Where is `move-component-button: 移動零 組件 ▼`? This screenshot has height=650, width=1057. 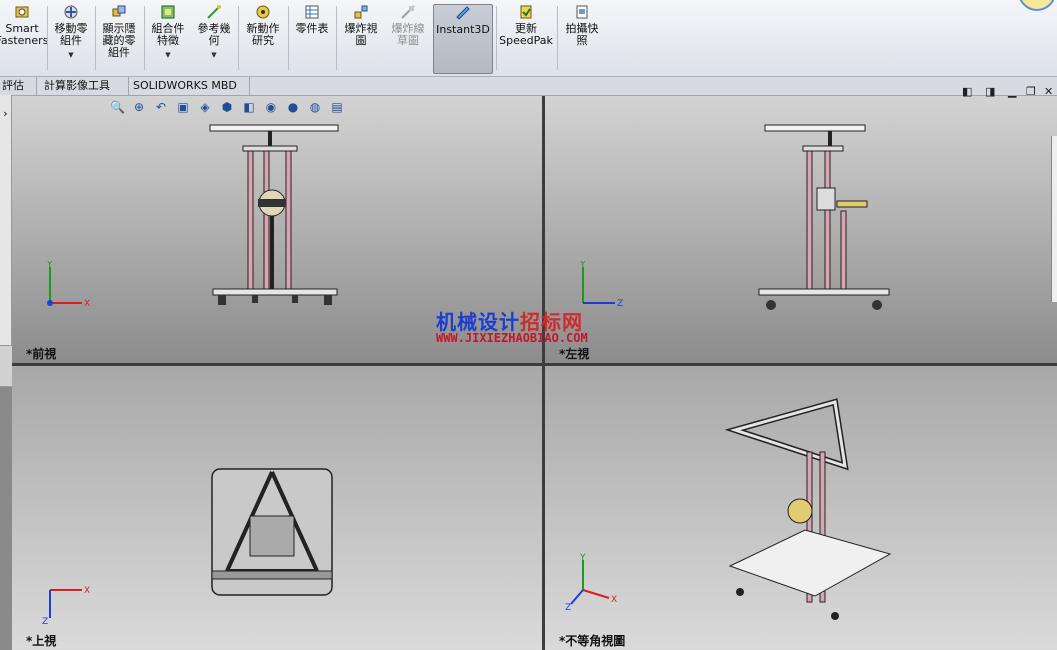 move-component-button: 移動零 組件 ▼ is located at coordinates (71, 38).